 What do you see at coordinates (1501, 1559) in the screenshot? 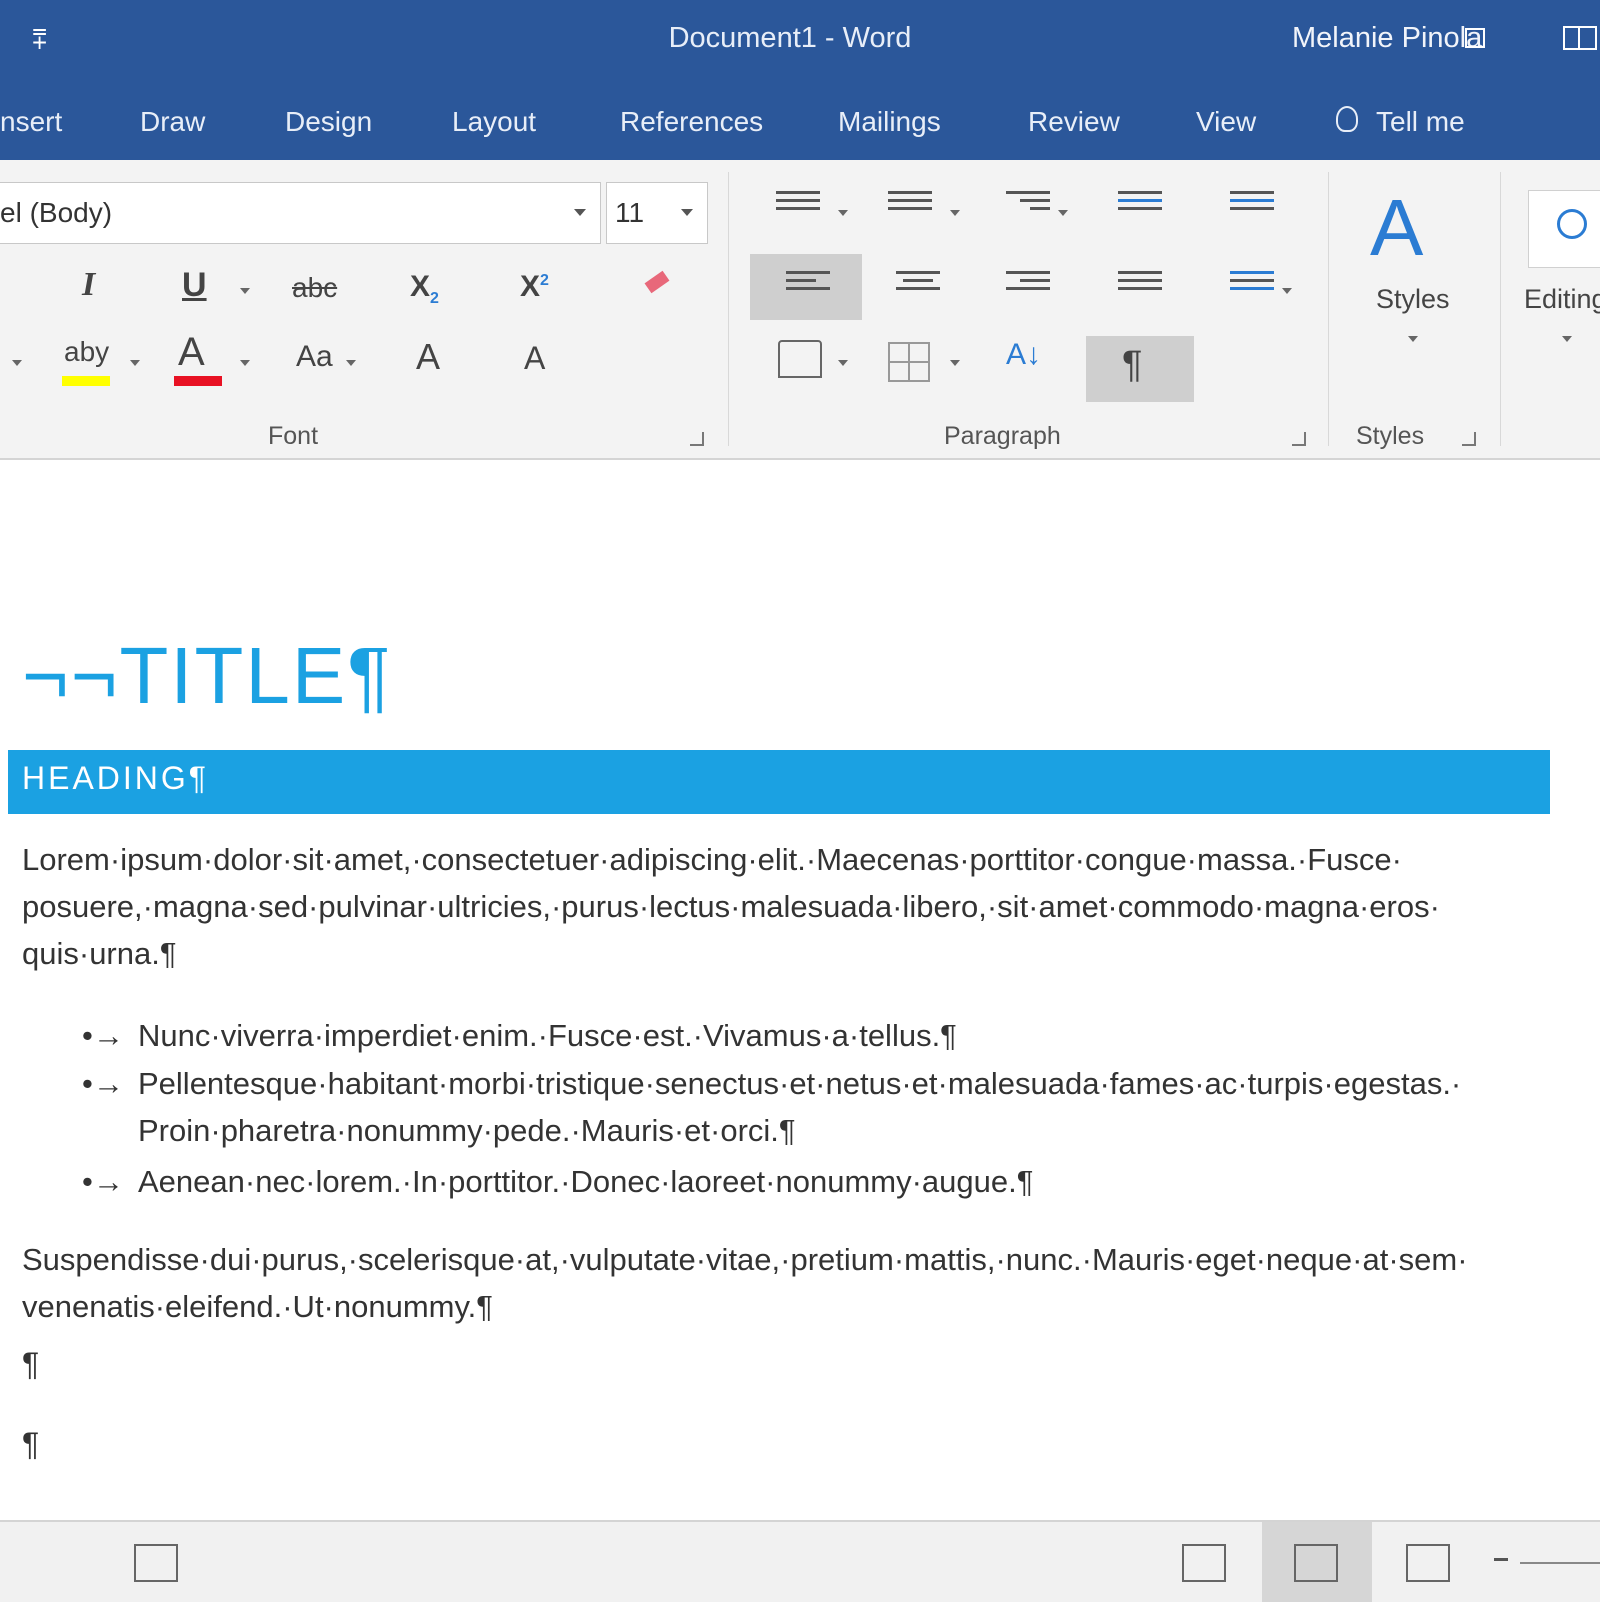
I see `zoom-out-icon` at bounding box center [1501, 1559].